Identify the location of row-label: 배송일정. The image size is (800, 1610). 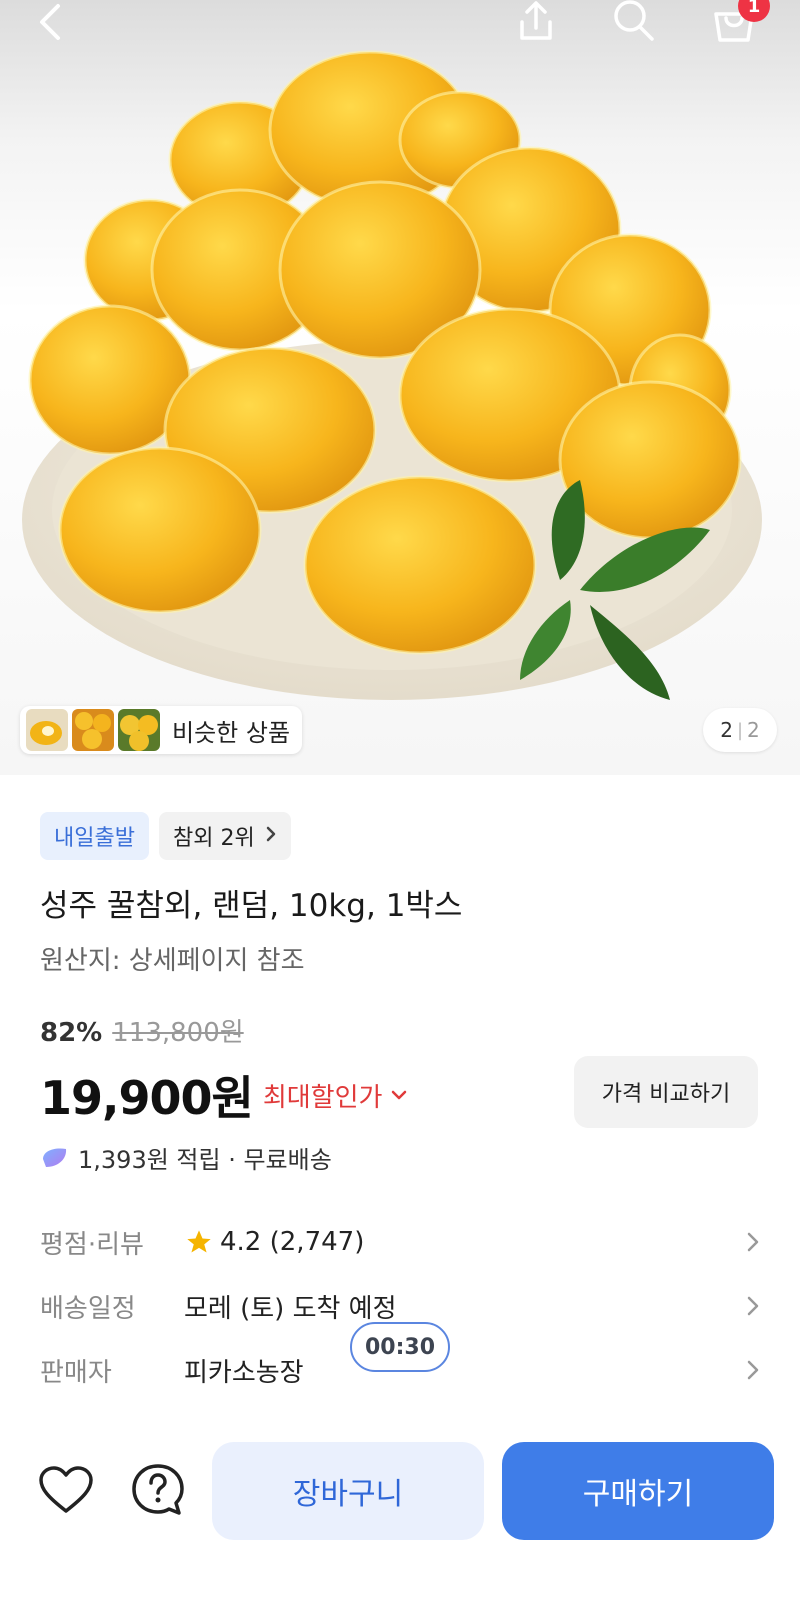
(88, 1308).